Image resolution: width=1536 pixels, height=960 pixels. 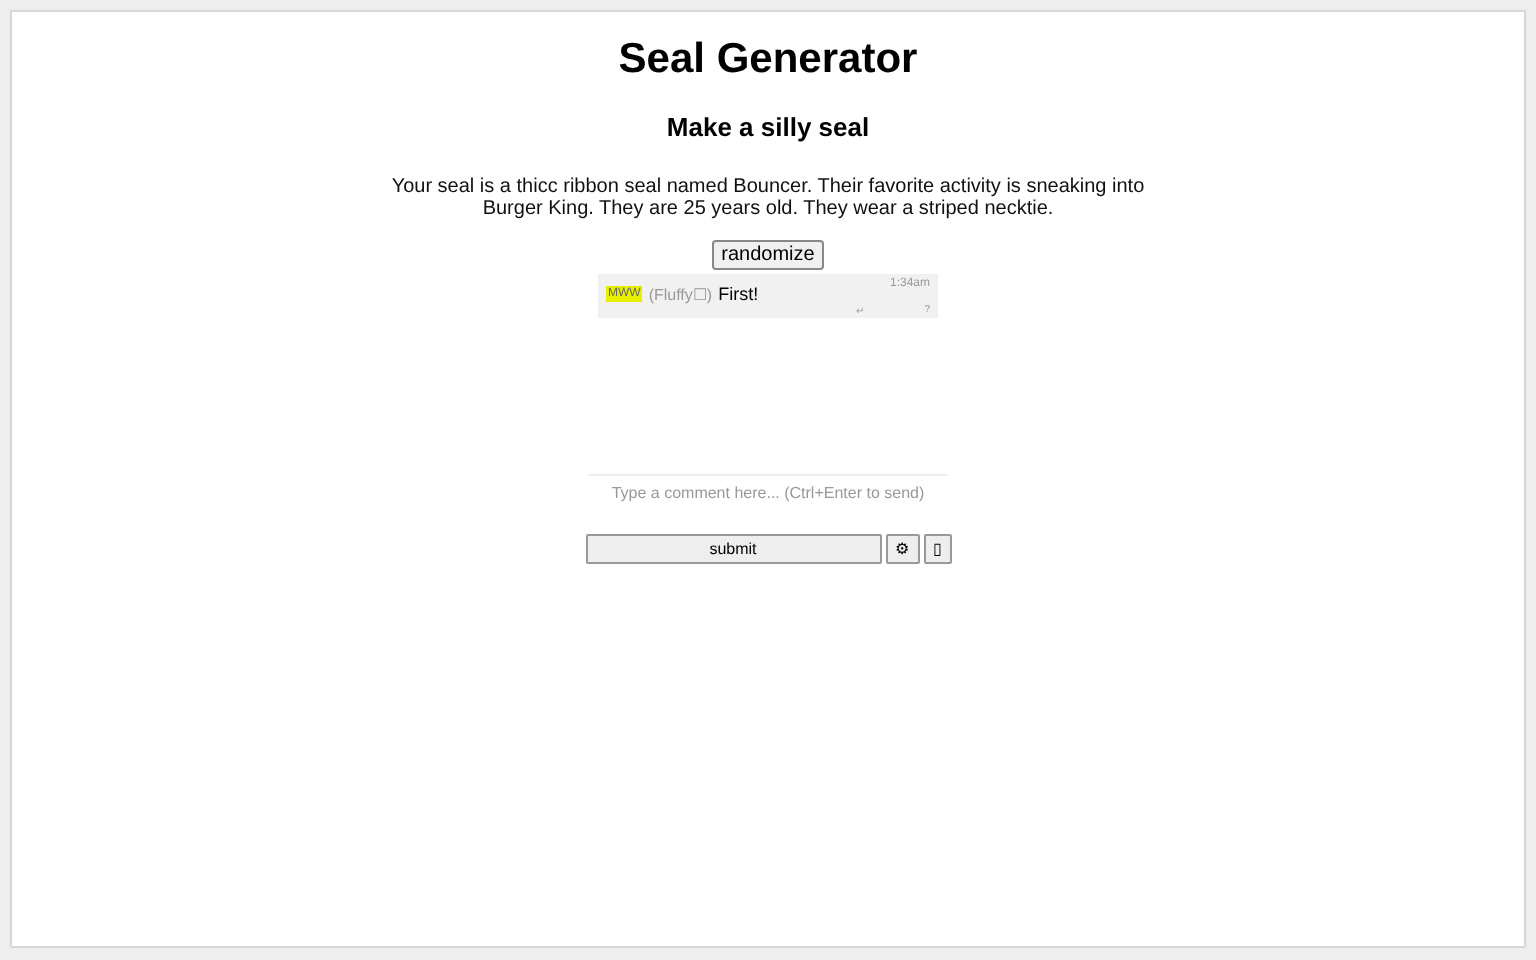 What do you see at coordinates (937, 549) in the screenshot?
I see `extra-button: ▯` at bounding box center [937, 549].